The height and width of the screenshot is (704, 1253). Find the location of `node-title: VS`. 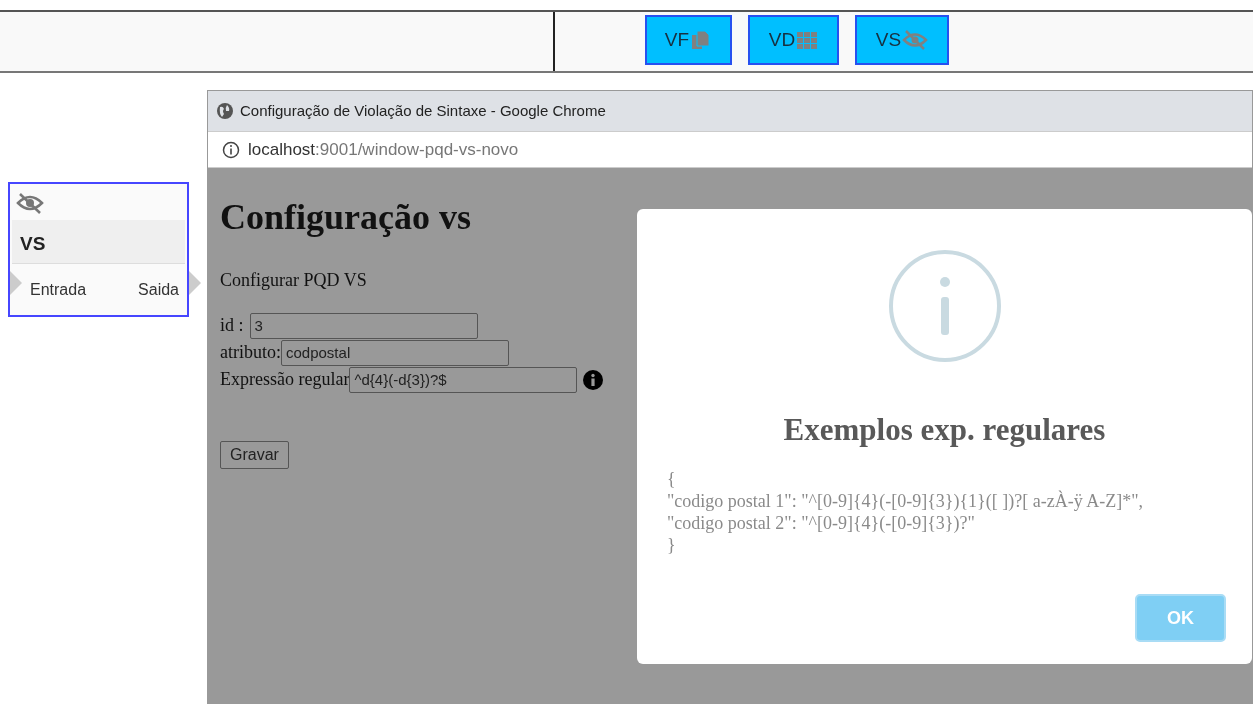

node-title: VS is located at coordinates (98, 242).